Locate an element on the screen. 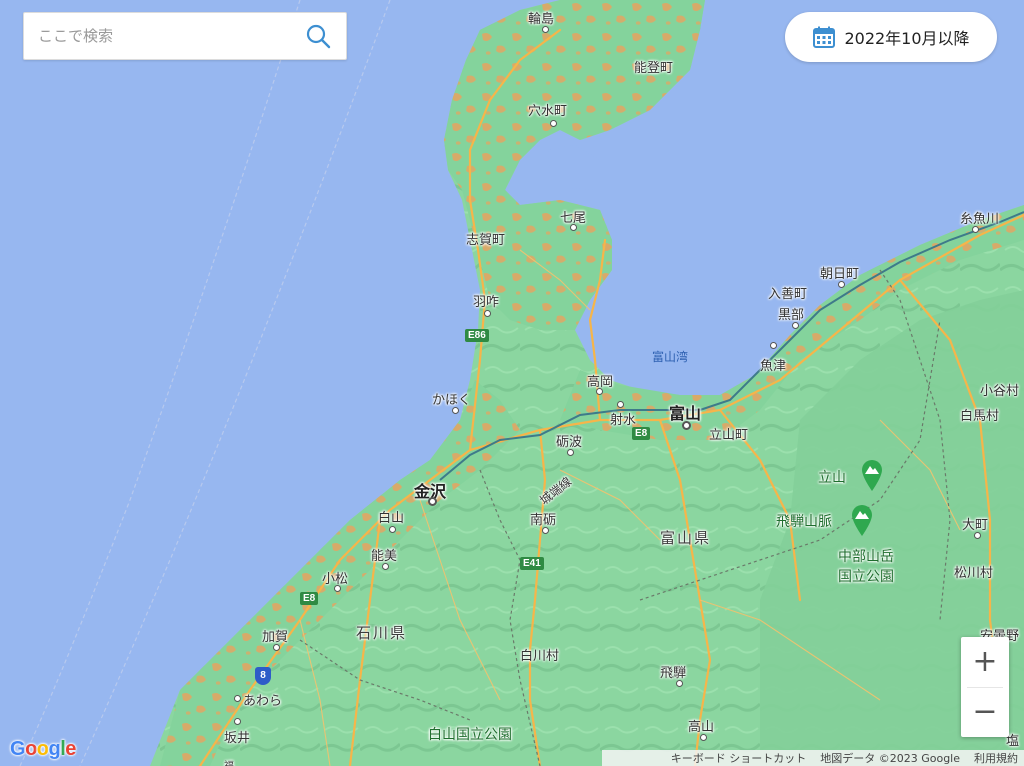 Image resolution: width=1024 pixels, height=766 pixels. search-box is located at coordinates (185, 36).